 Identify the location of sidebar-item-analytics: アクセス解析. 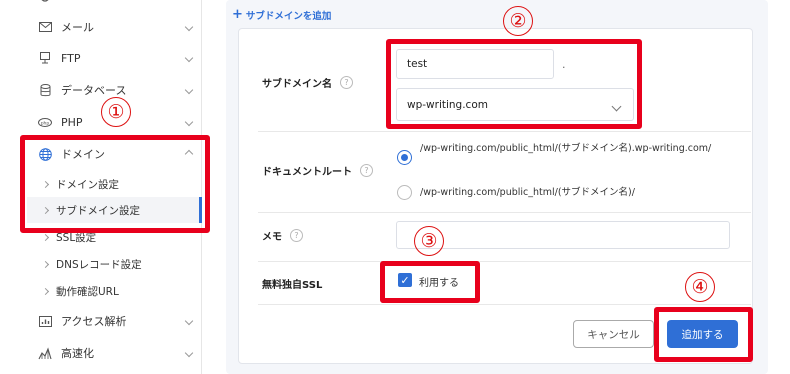
(114, 321).